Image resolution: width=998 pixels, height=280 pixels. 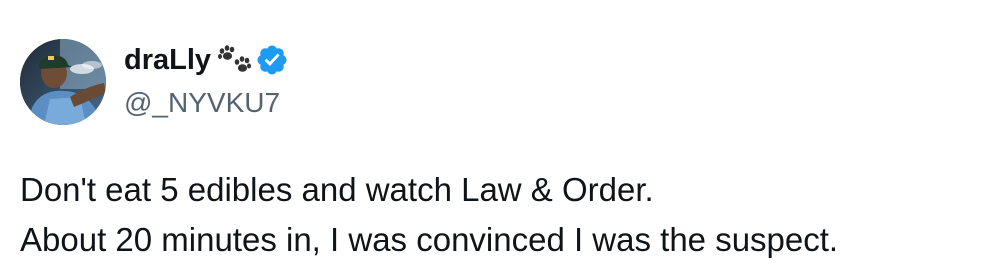 I want to click on author-name-row: draLly, so click(x=206, y=60).